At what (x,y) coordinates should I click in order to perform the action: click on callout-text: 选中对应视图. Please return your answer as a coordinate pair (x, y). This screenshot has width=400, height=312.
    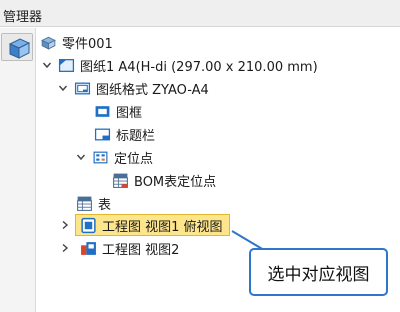
    Looking at the image, I should click on (318, 274).